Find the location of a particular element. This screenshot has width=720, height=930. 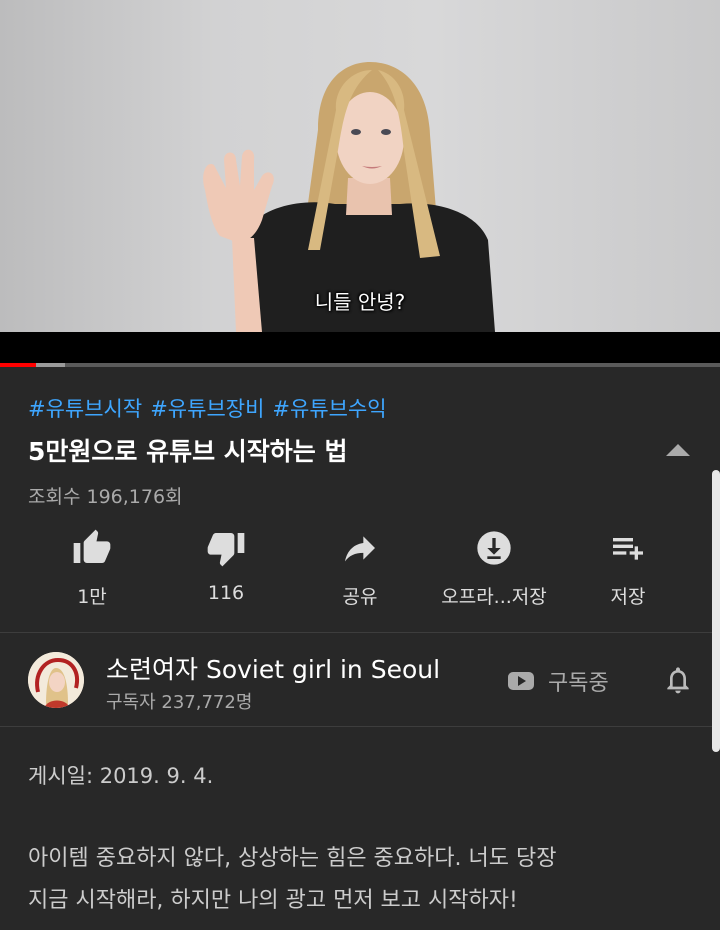

channel-name: 소련여자 Soviet girl in Seoul is located at coordinates (273, 668).